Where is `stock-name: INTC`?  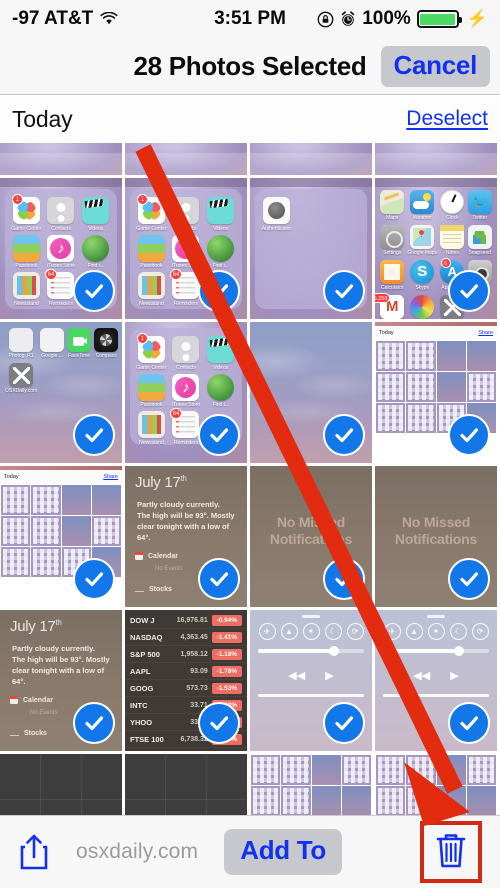
stock-name: INTC is located at coordinates (139, 705).